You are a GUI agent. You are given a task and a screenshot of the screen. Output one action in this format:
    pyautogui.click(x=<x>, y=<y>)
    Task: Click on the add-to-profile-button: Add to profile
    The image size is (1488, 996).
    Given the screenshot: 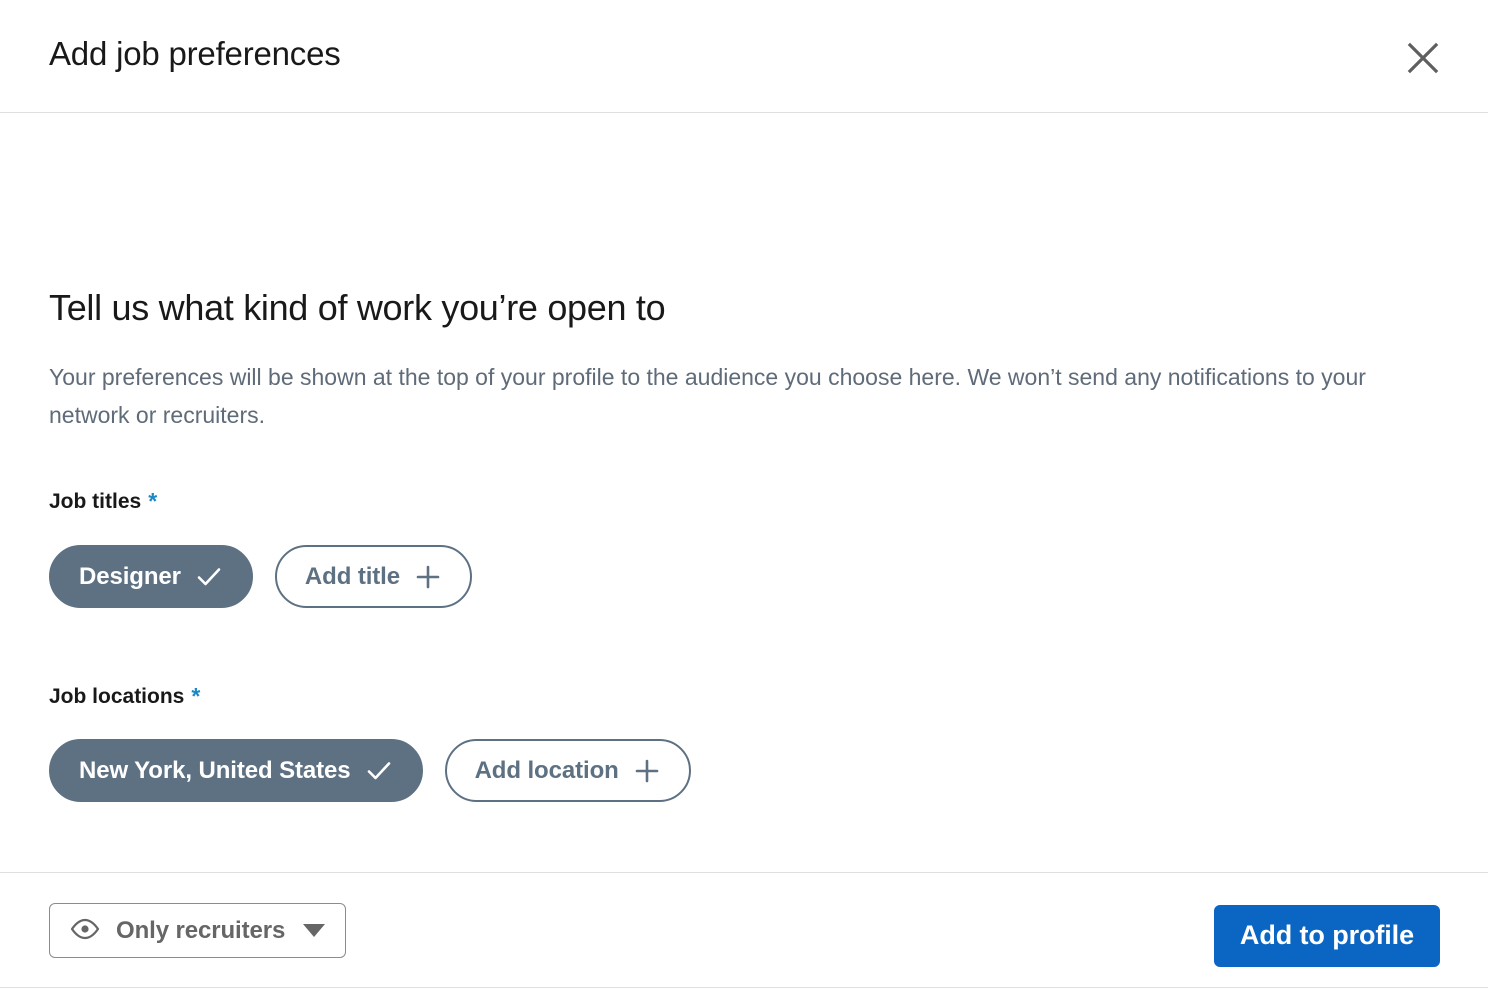 What is the action you would take?
    pyautogui.click(x=1326, y=935)
    